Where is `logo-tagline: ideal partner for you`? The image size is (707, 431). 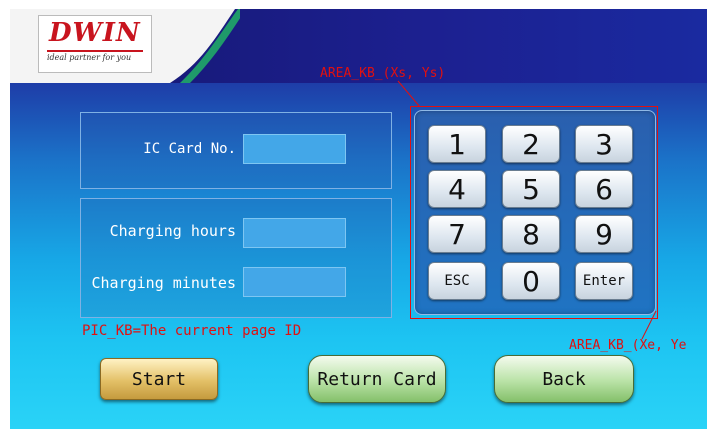 logo-tagline: ideal partner for you is located at coordinates (89, 57).